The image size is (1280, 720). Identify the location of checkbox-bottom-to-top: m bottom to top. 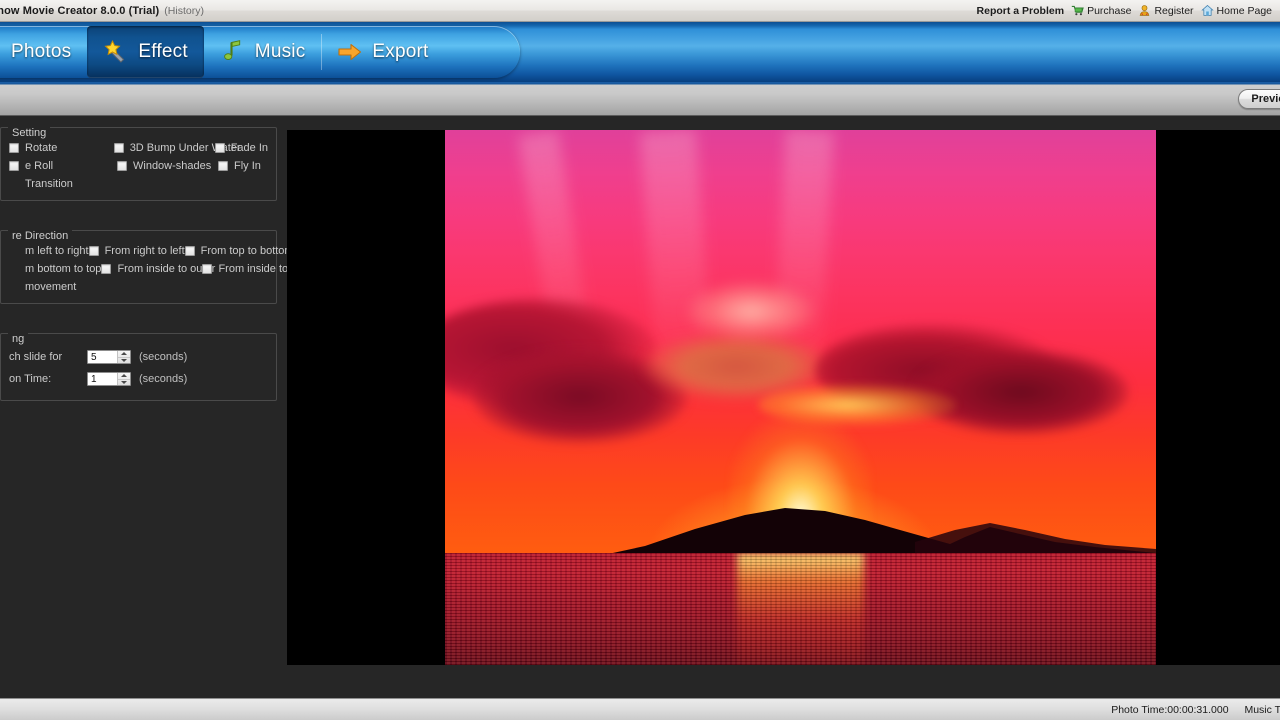
(55, 269).